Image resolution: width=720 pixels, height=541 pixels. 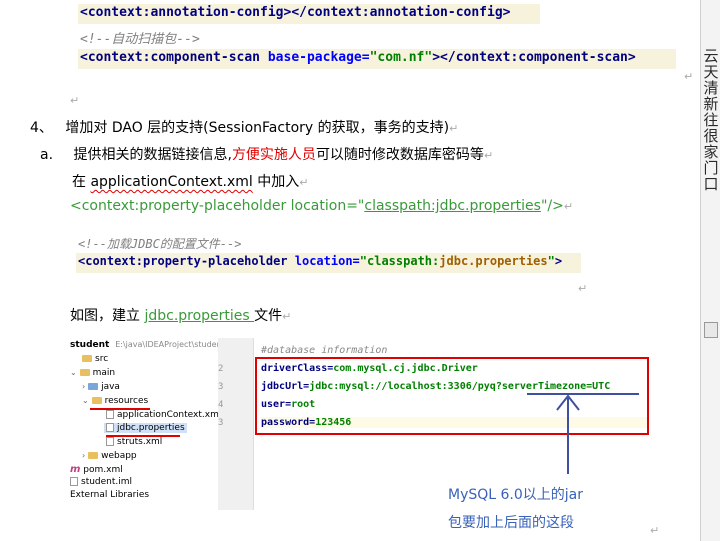 I want to click on tree-item-external-libs: External Libraries, so click(x=109, y=495).